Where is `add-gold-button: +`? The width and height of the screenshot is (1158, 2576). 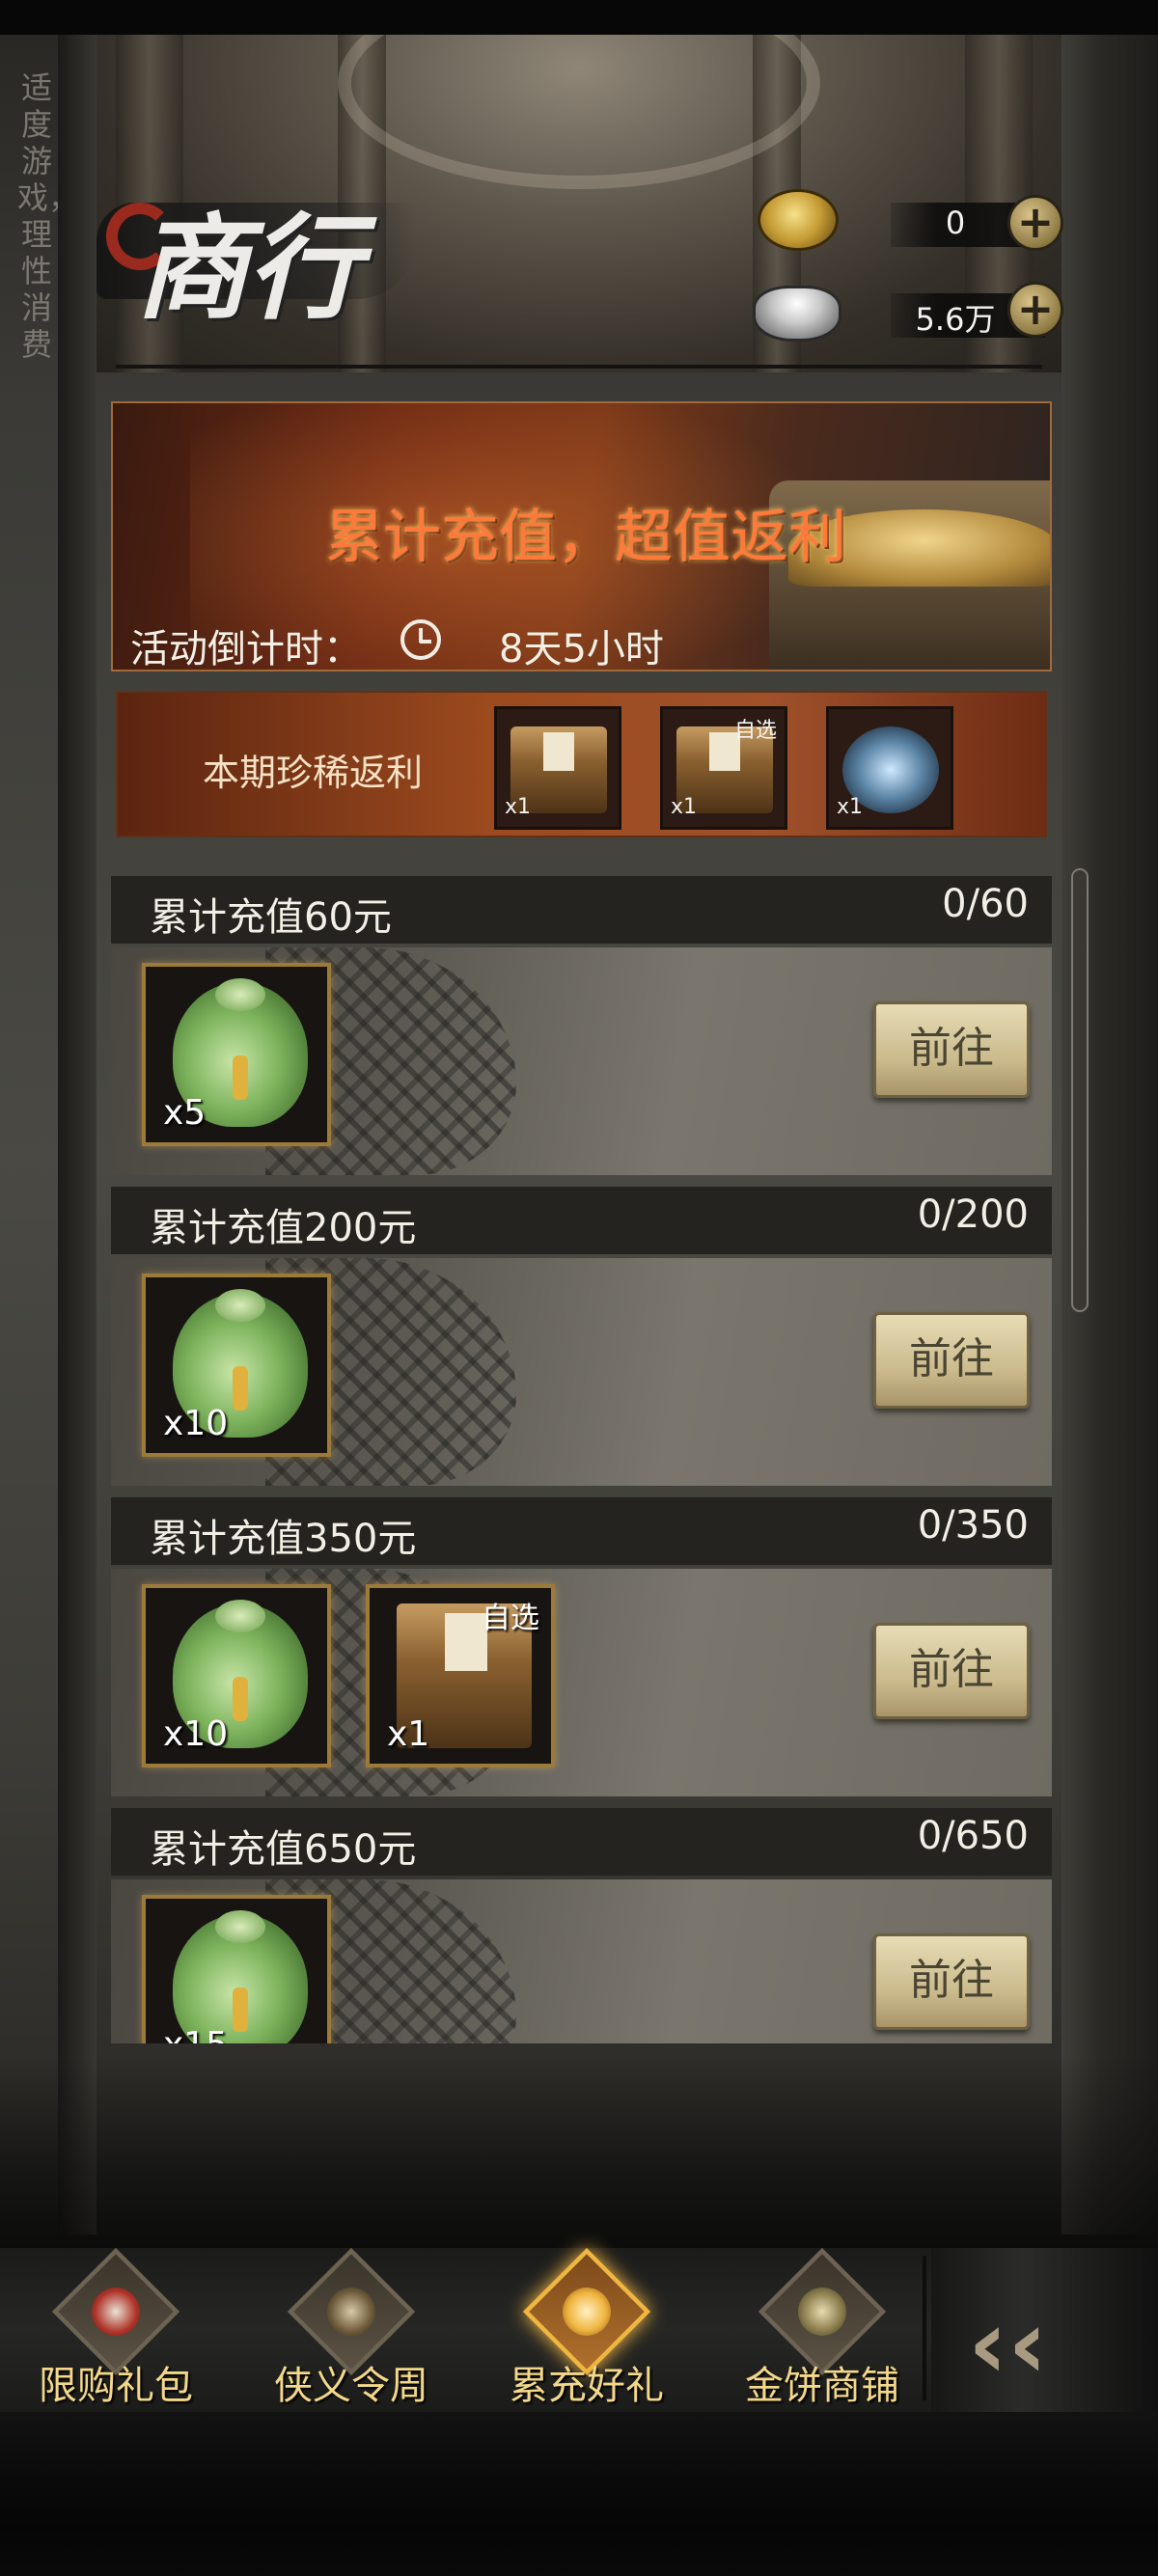 add-gold-button: + is located at coordinates (1035, 223).